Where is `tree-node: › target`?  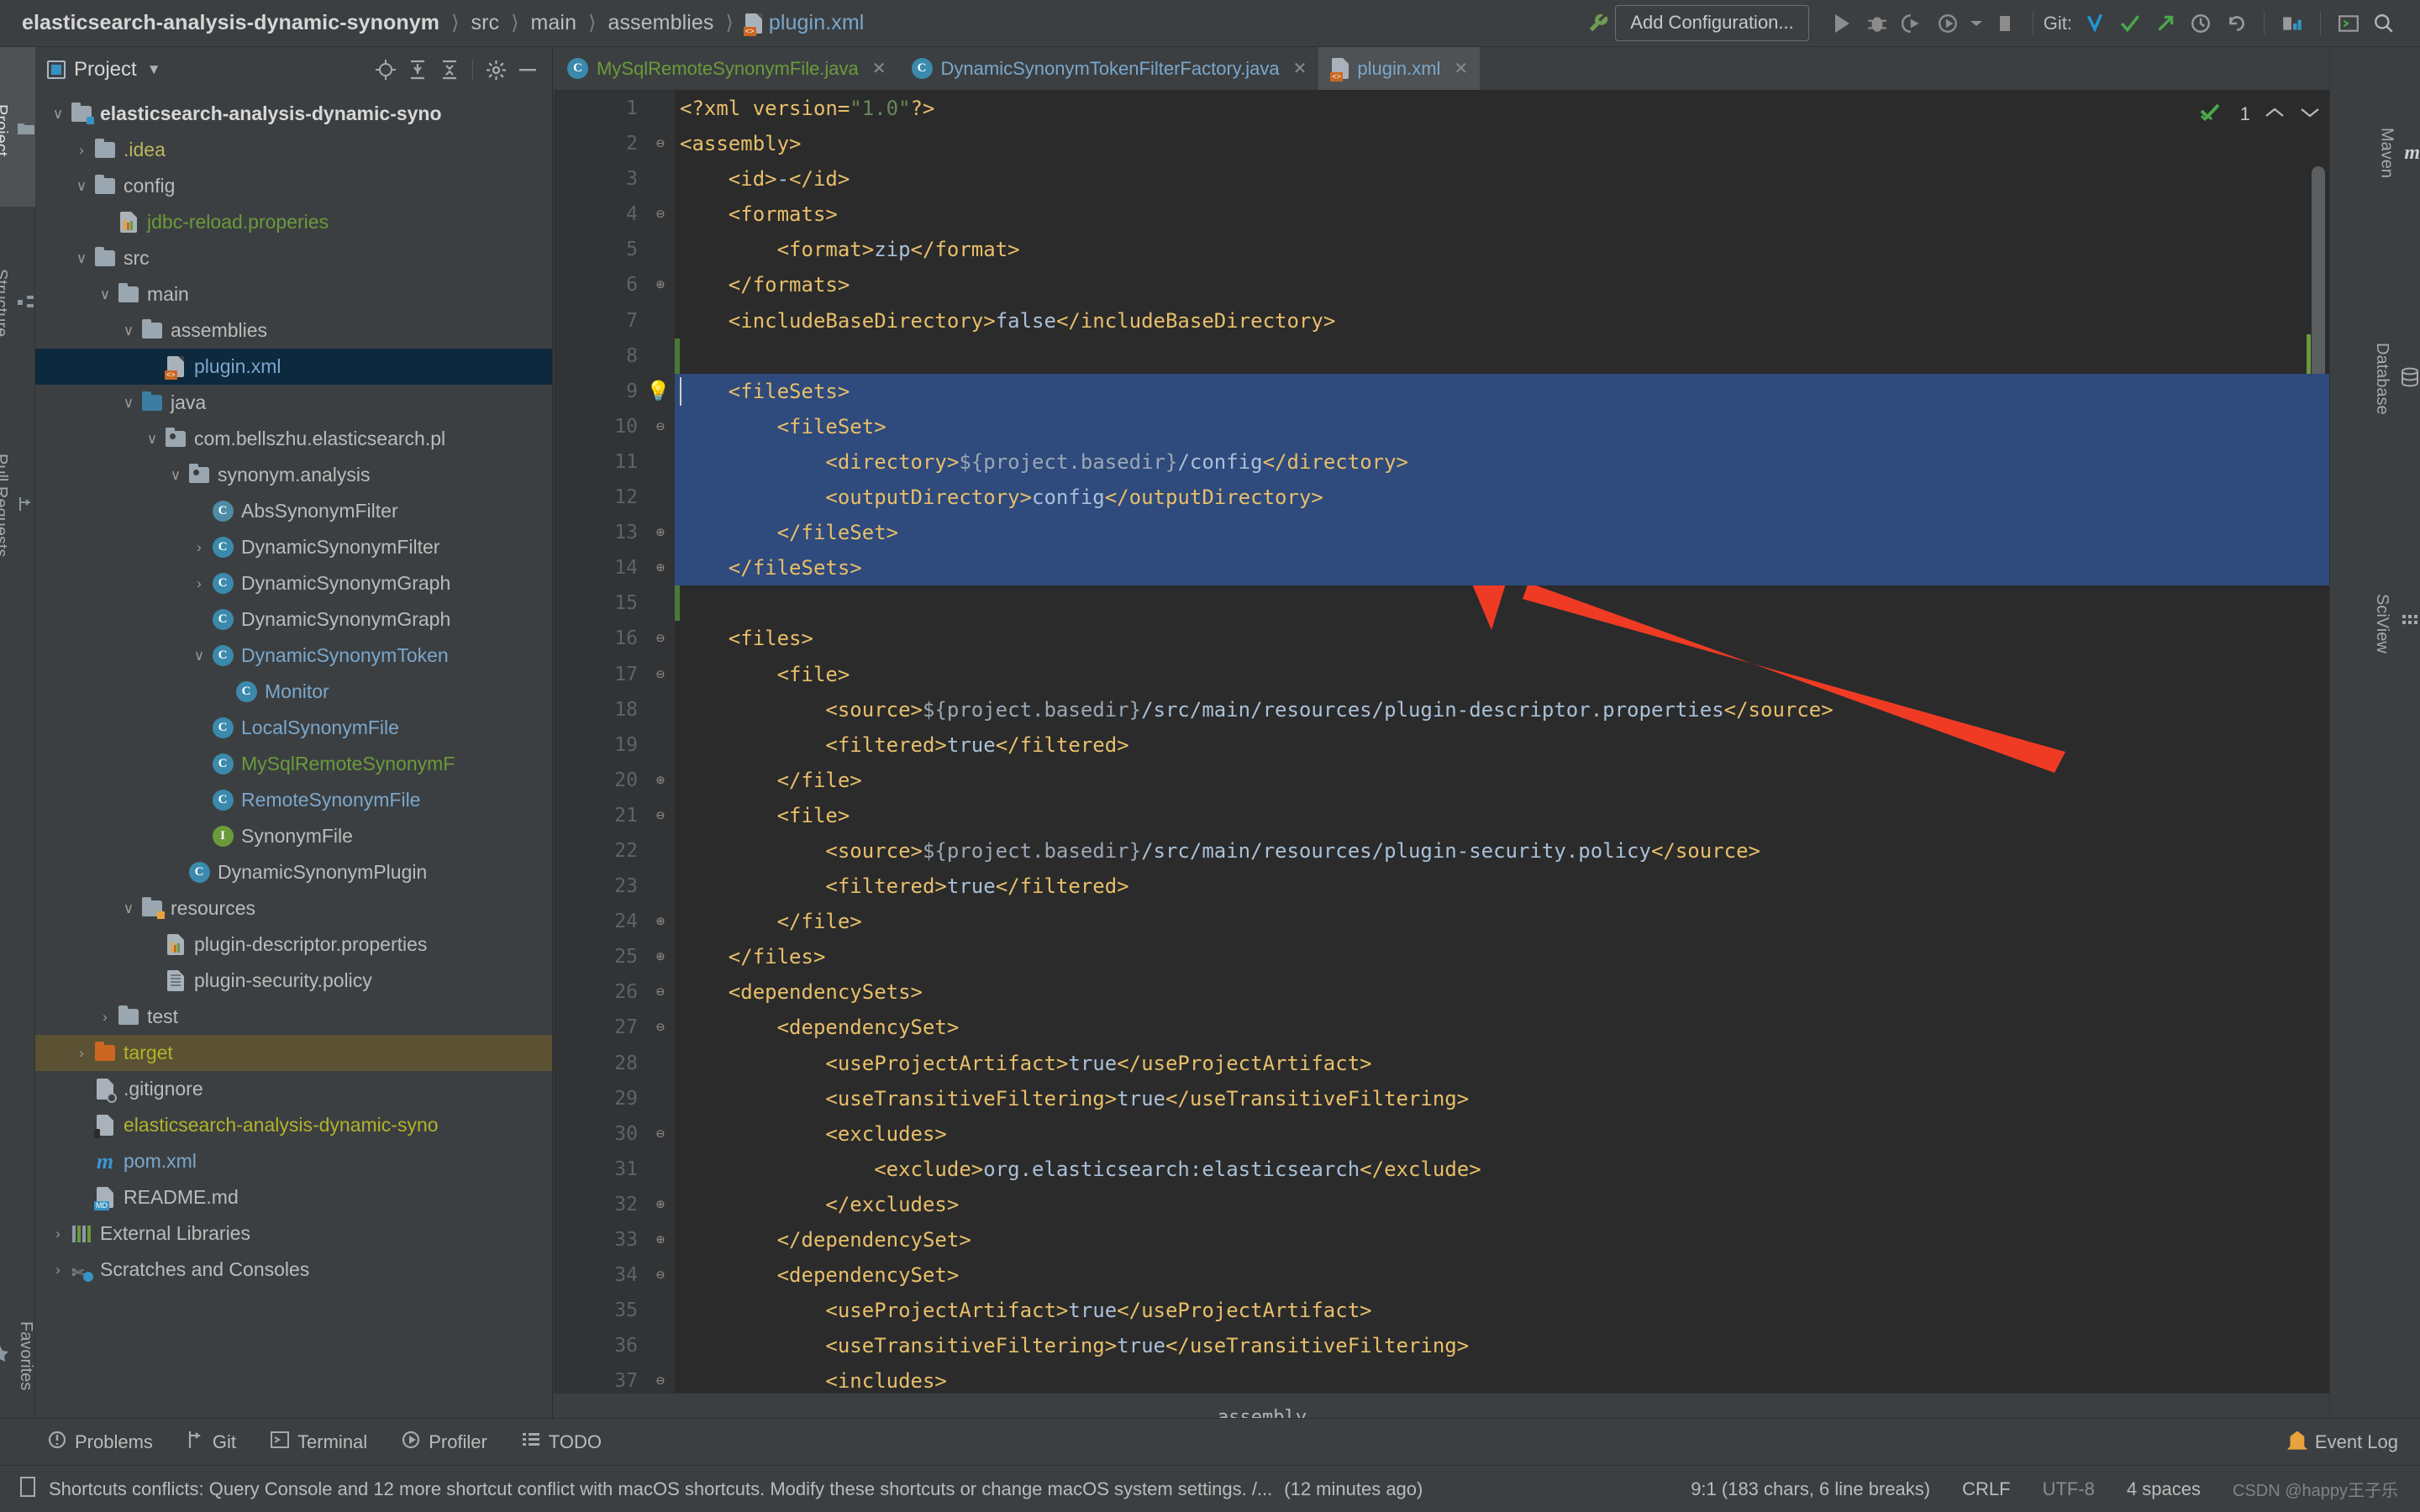 tree-node: › target is located at coordinates (293, 1053).